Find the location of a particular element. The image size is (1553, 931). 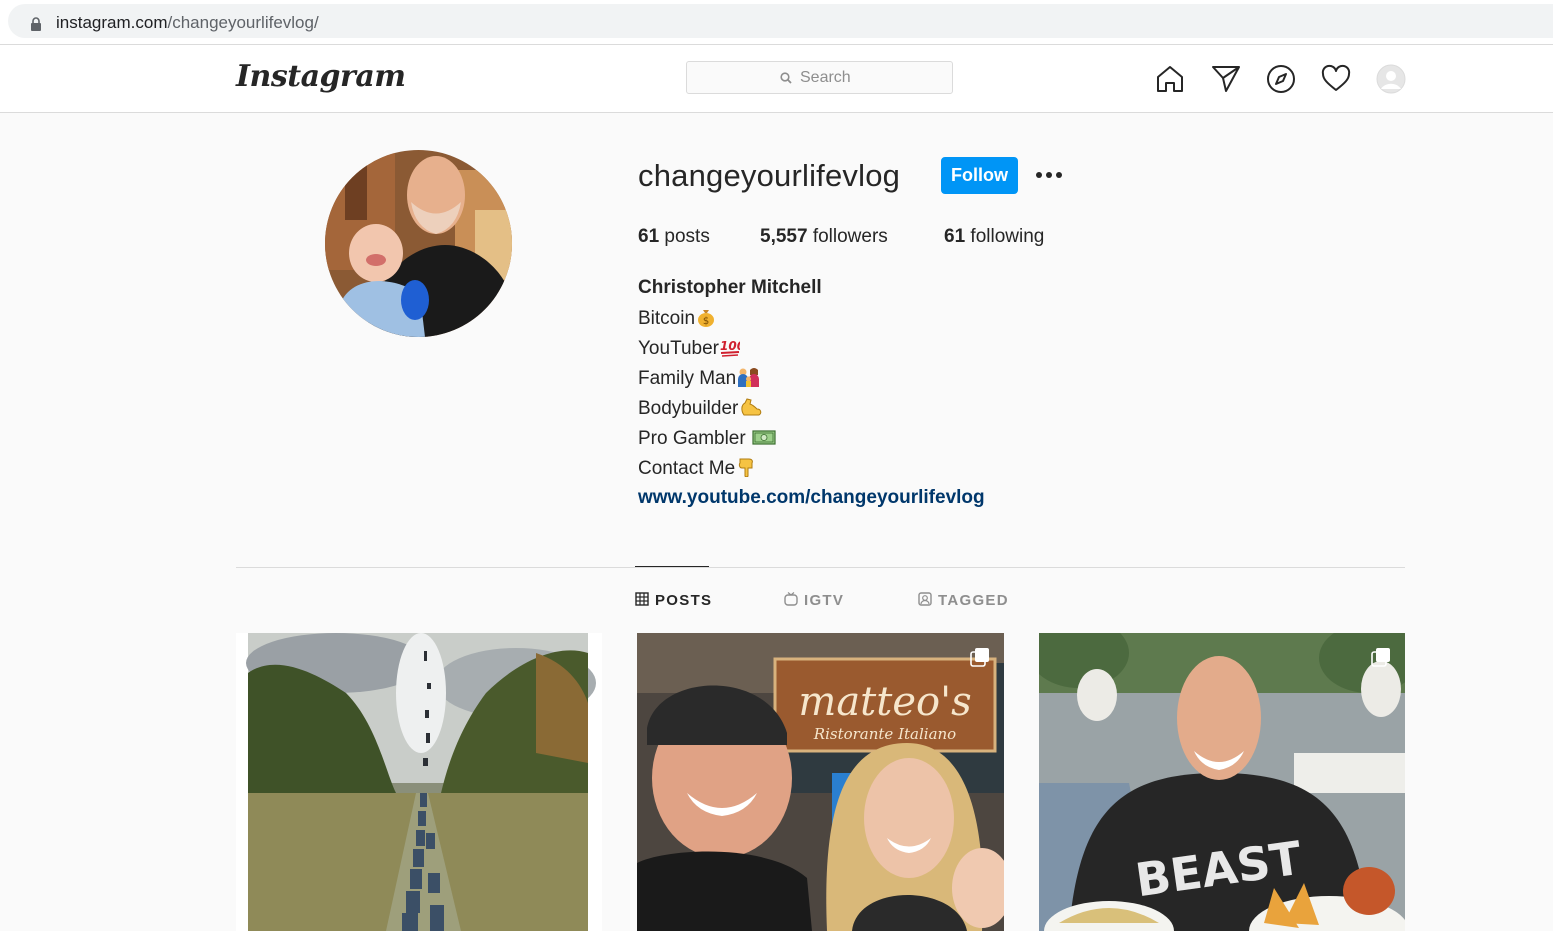

field-people-ascending-photo is located at coordinates (419, 782).